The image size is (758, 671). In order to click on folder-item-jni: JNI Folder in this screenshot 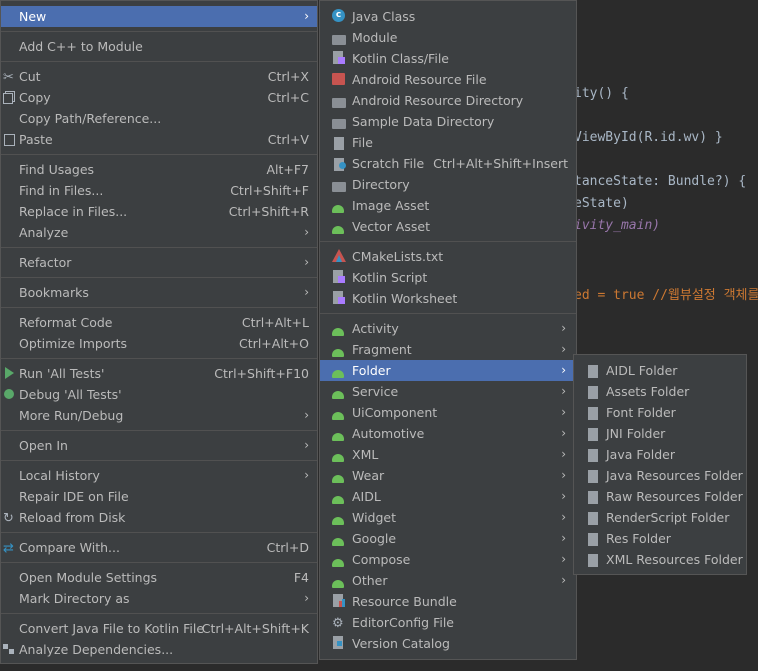, I will do `click(660, 433)`.